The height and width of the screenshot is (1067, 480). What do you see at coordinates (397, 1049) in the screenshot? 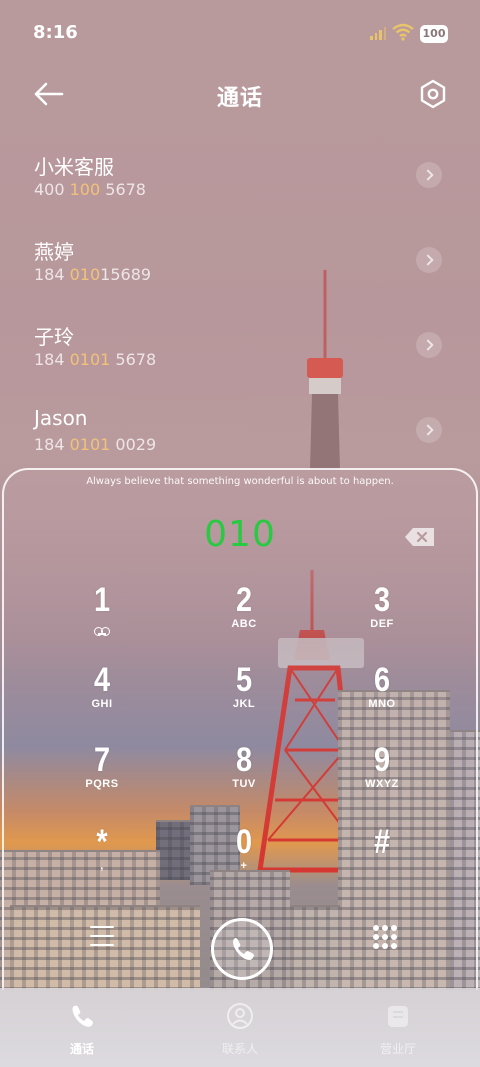
I see `nav-label: 营业厅` at bounding box center [397, 1049].